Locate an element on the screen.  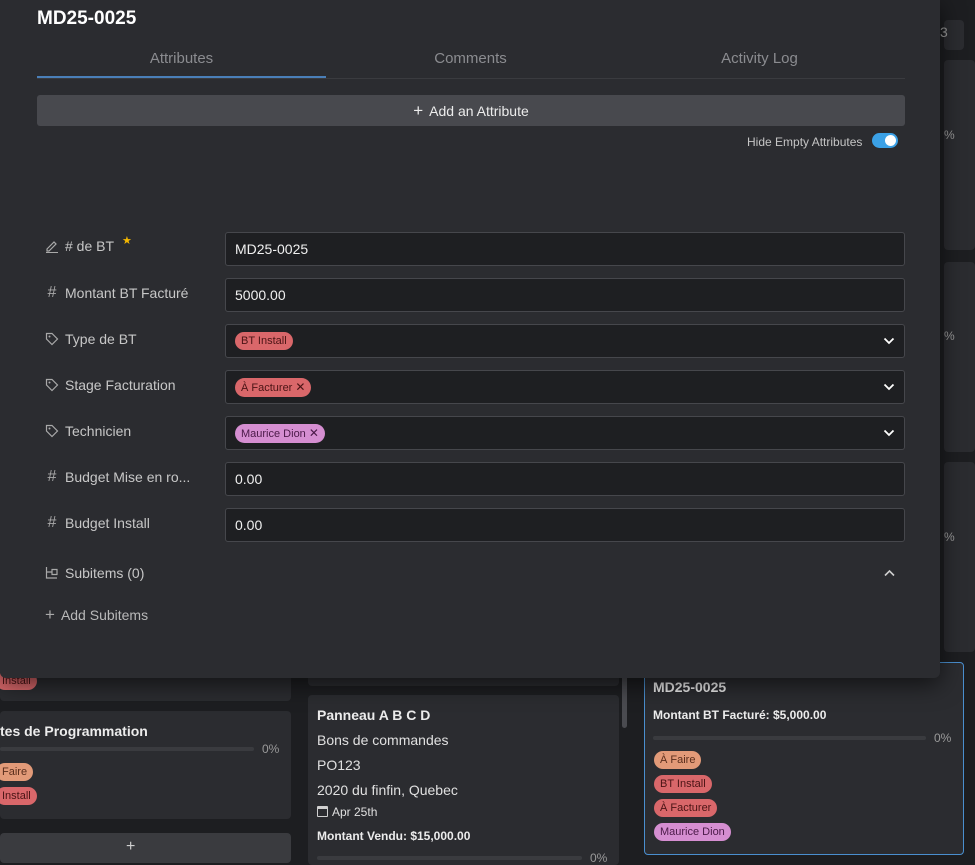
field-label-text: Budget Install is located at coordinates (107, 523).